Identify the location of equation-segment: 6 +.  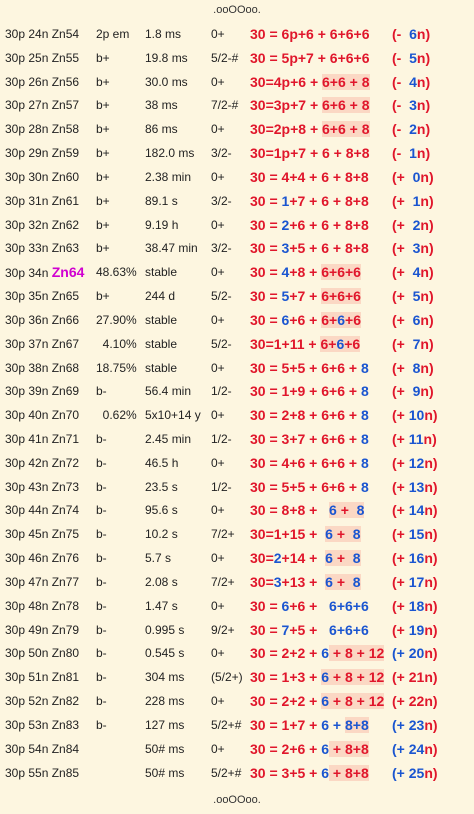
(333, 724).